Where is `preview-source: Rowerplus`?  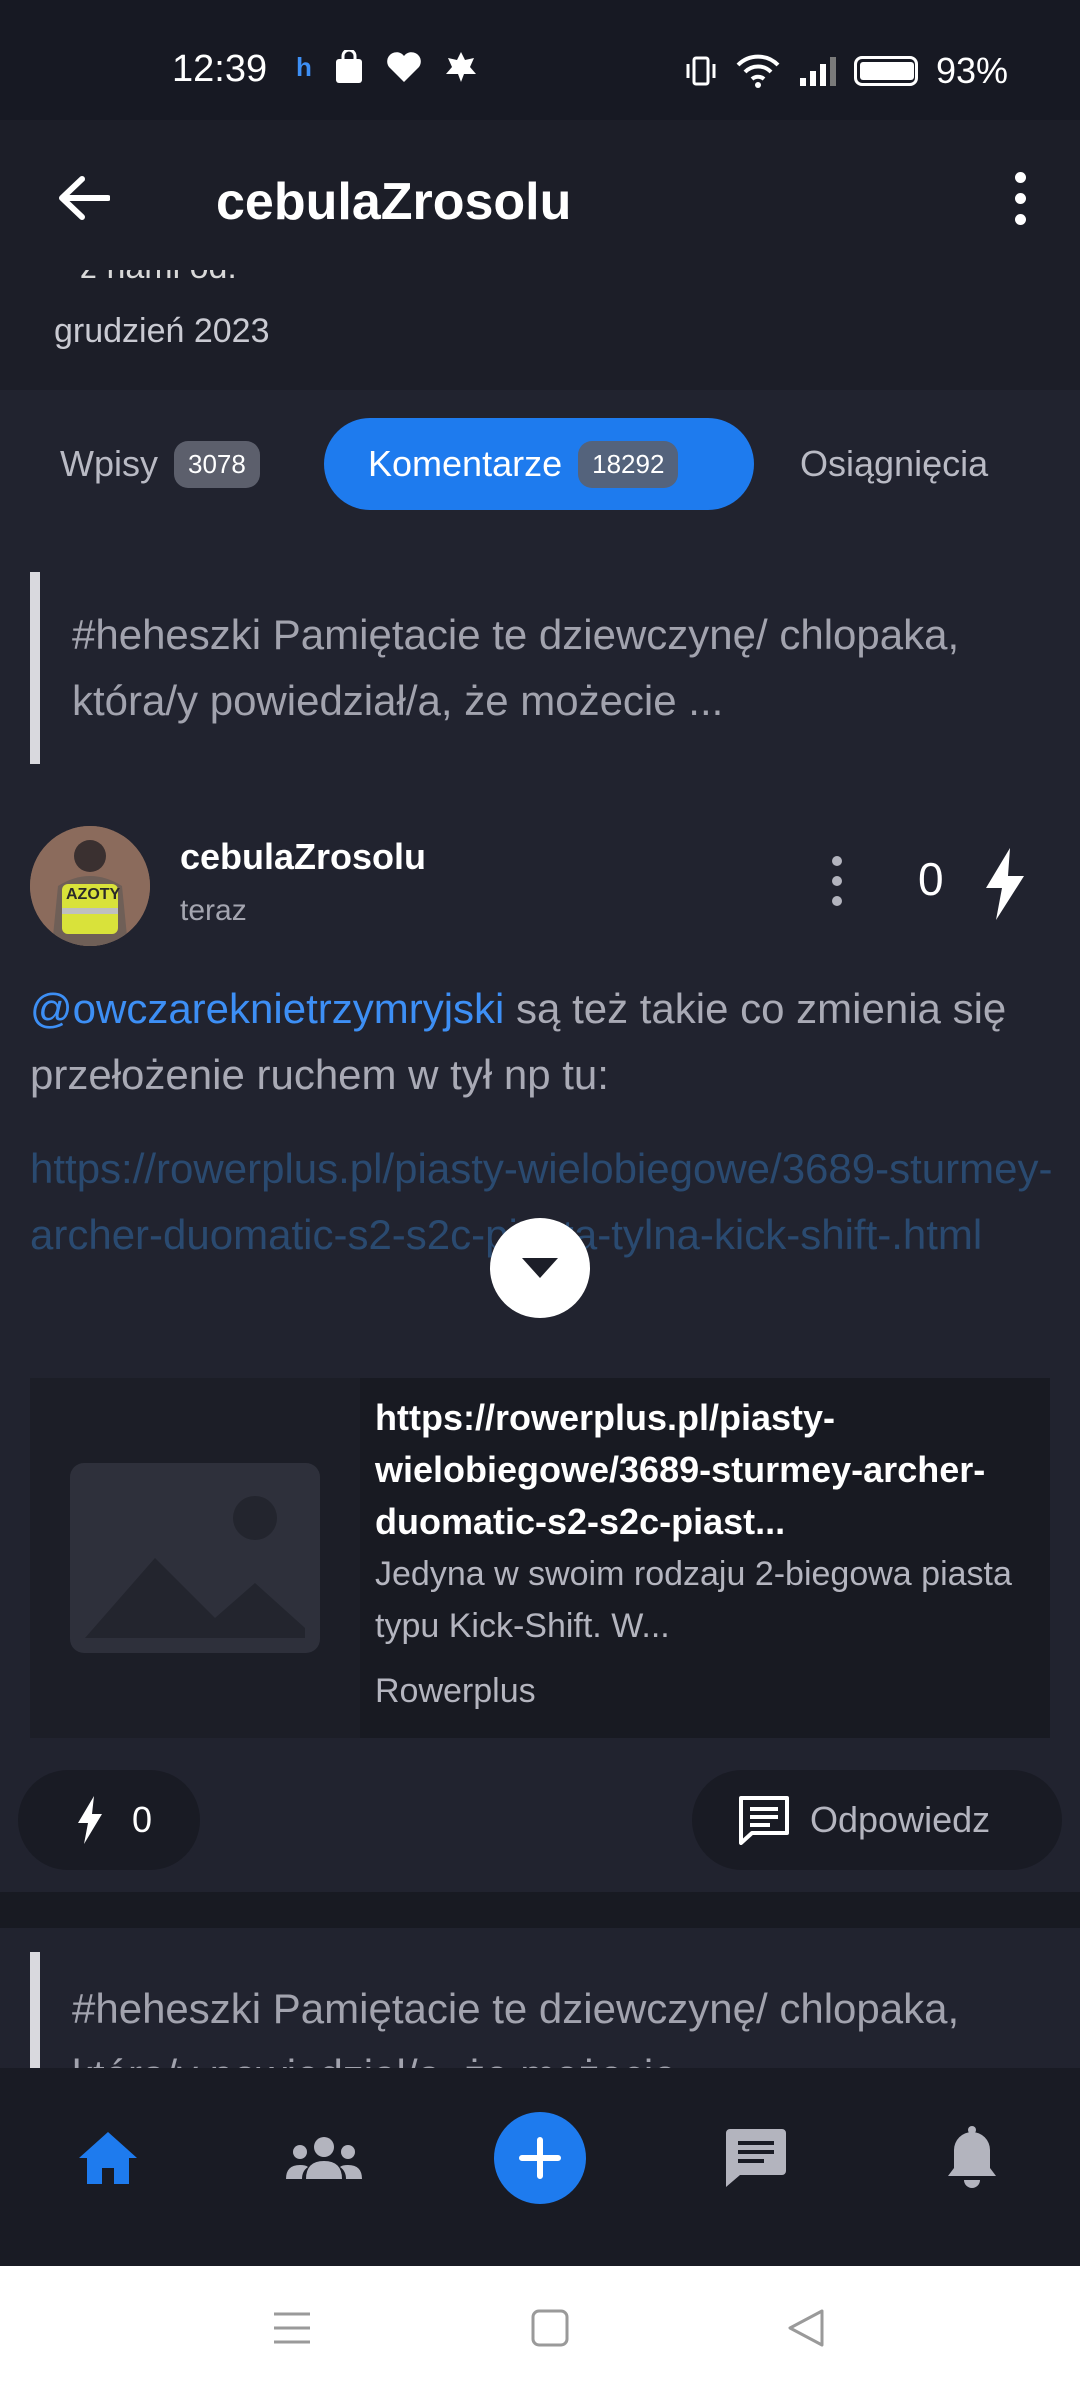 preview-source: Rowerplus is located at coordinates (455, 1691).